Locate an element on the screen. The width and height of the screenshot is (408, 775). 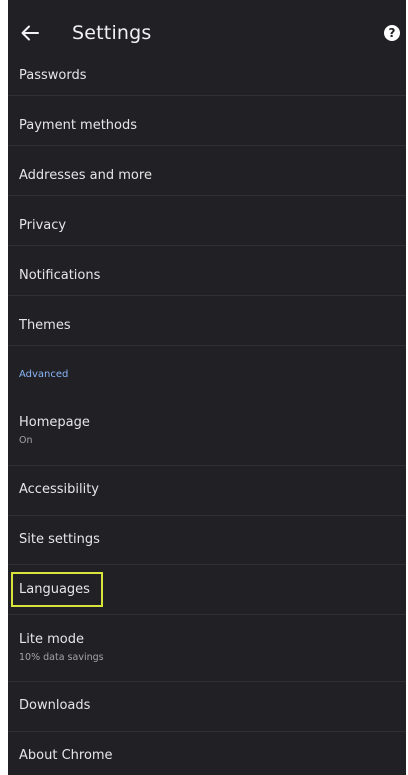
settings-item-addresses: Addresses and more is located at coordinates (207, 170).